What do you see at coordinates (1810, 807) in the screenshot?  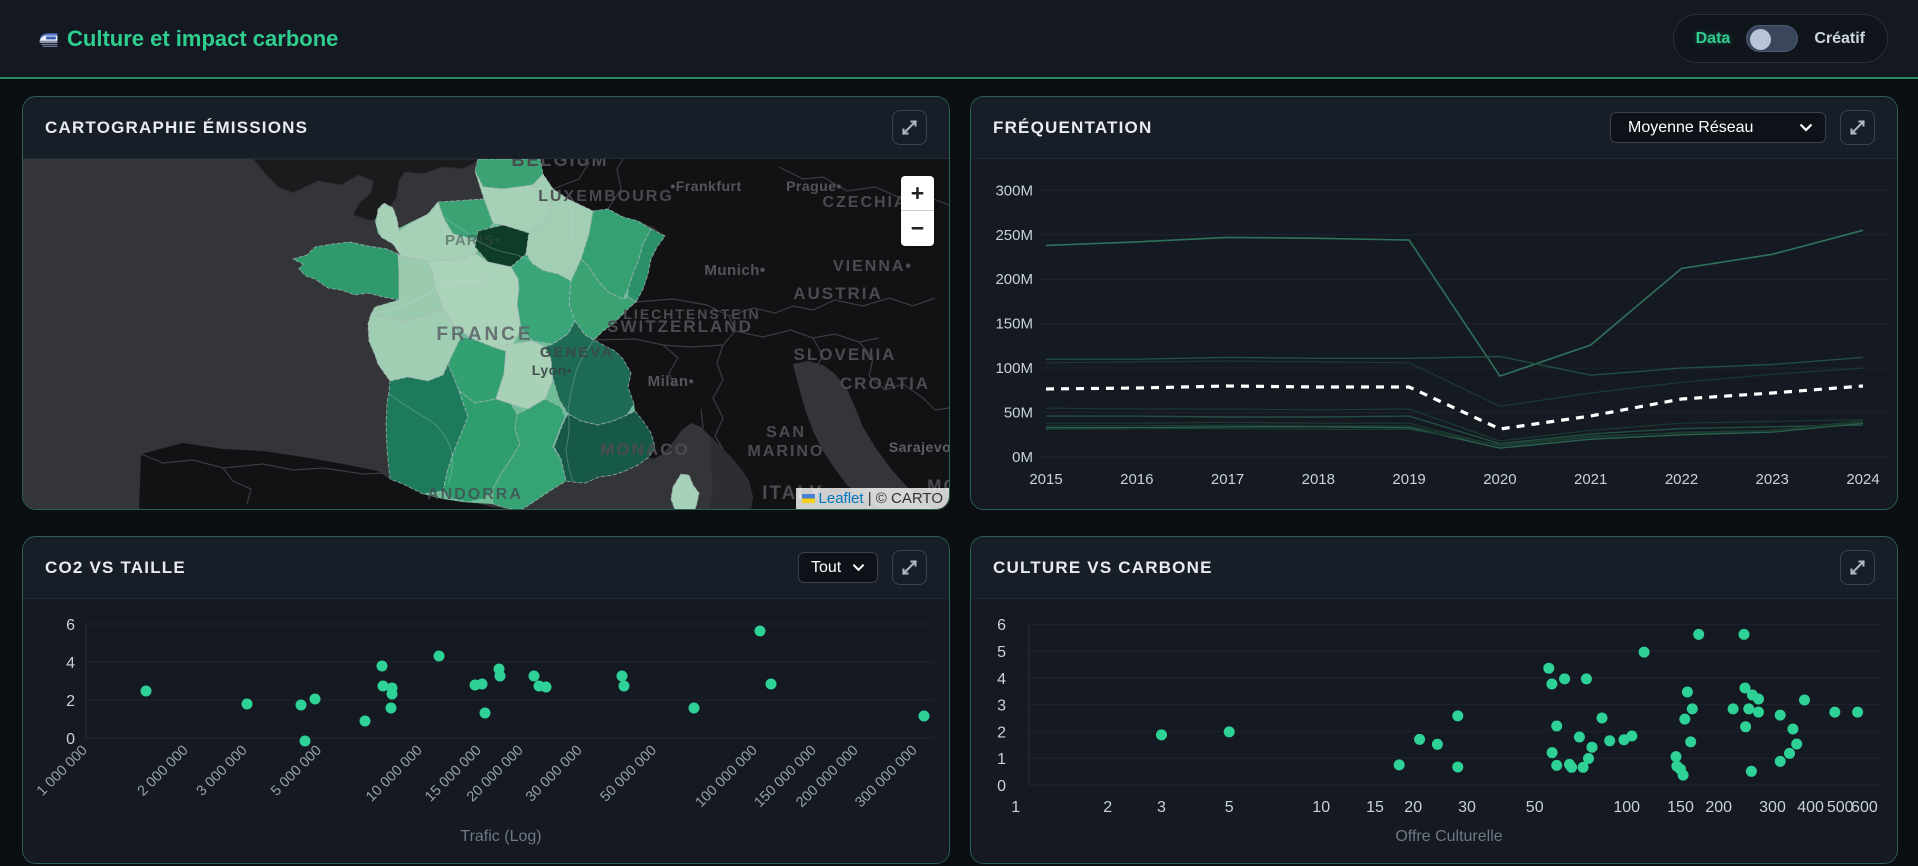 I see `svg-text: 400` at bounding box center [1810, 807].